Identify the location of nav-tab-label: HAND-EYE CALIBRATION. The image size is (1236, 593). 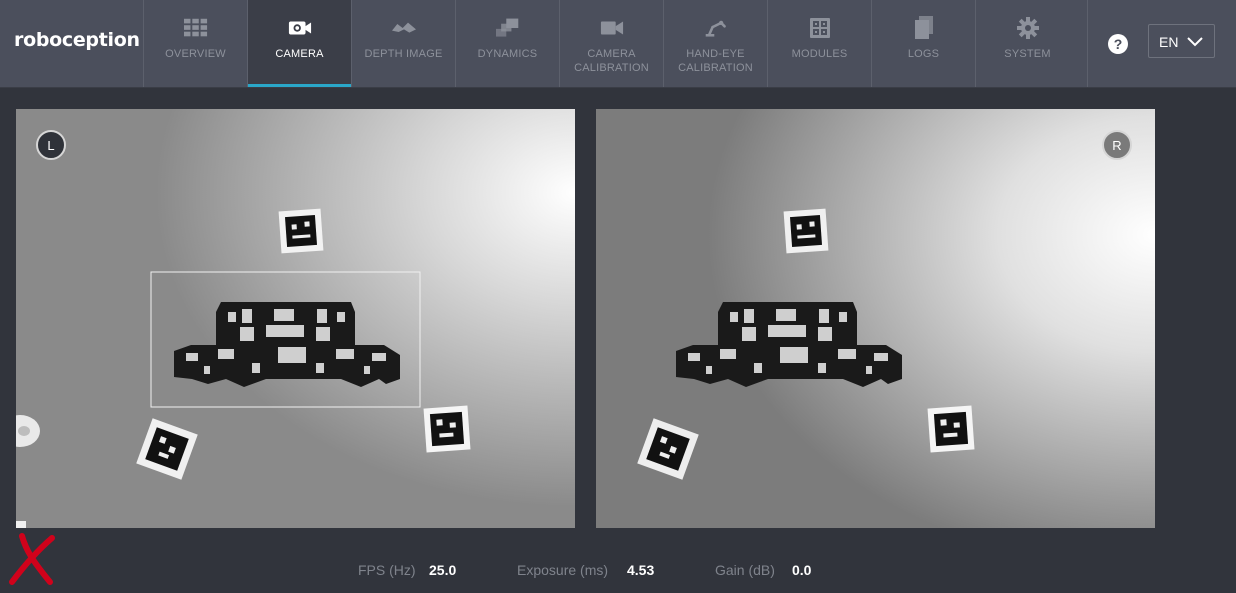
(715, 61).